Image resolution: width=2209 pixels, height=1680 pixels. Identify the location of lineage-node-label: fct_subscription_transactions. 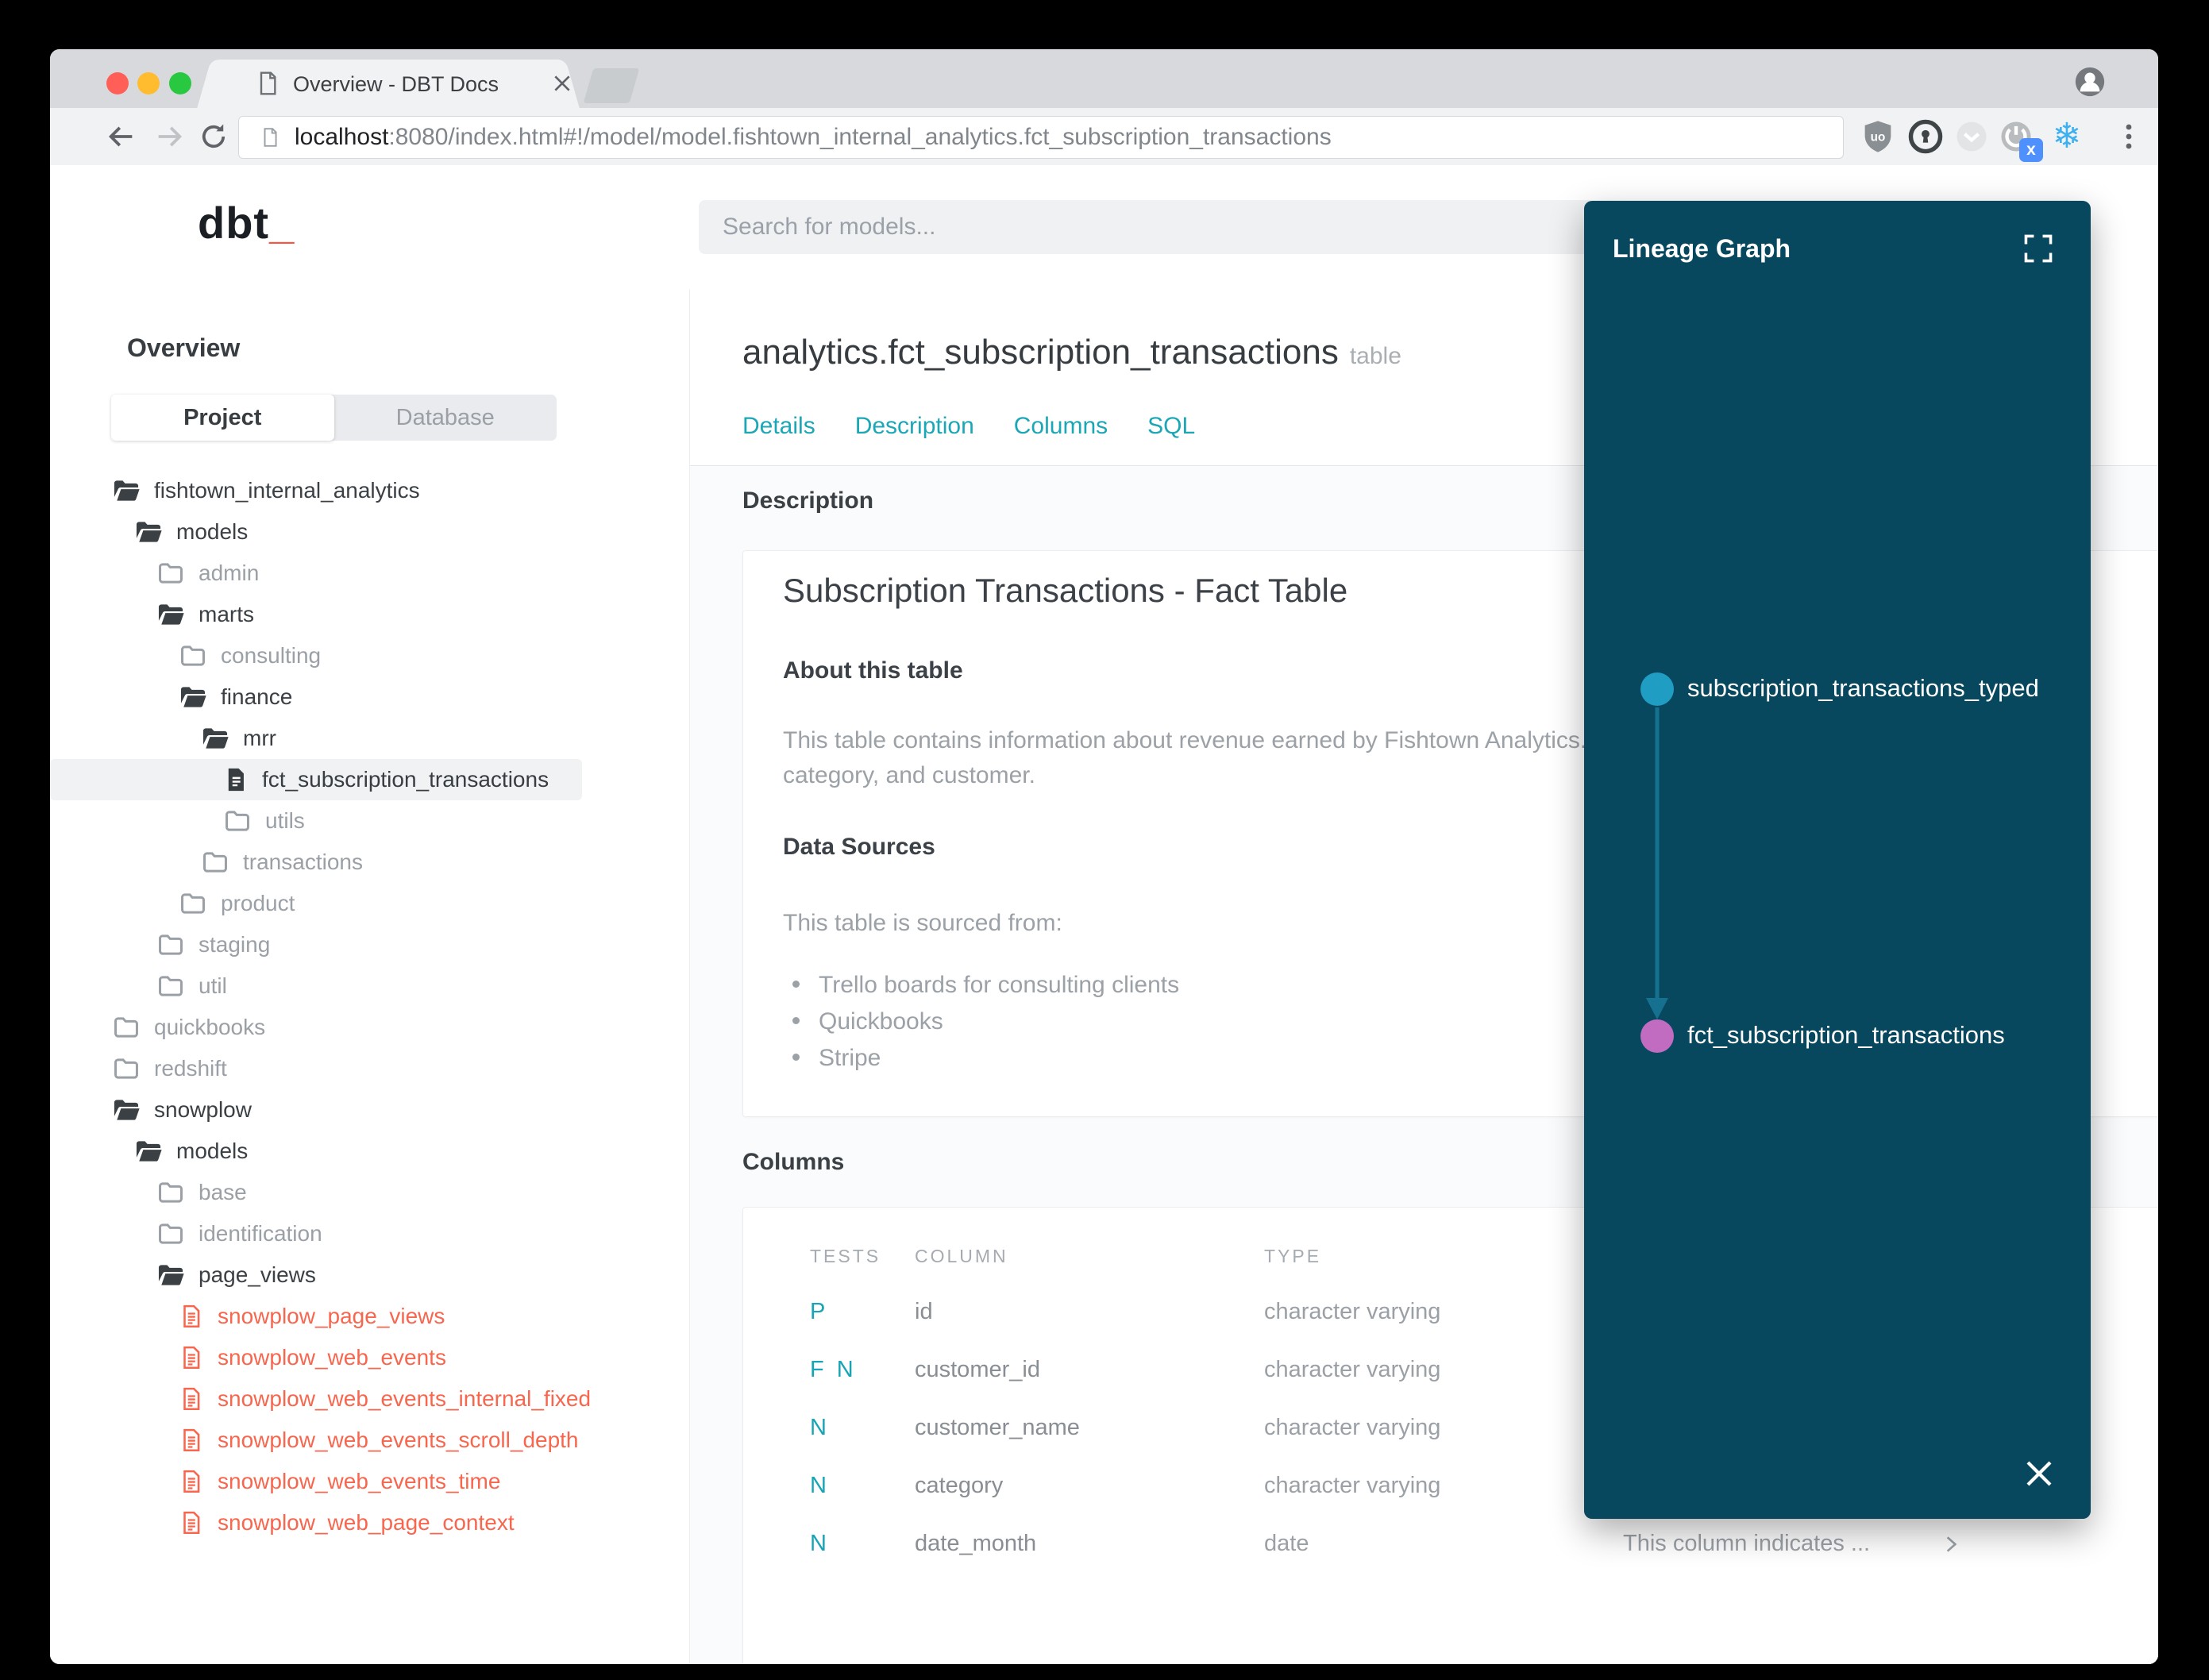
(1846, 1035).